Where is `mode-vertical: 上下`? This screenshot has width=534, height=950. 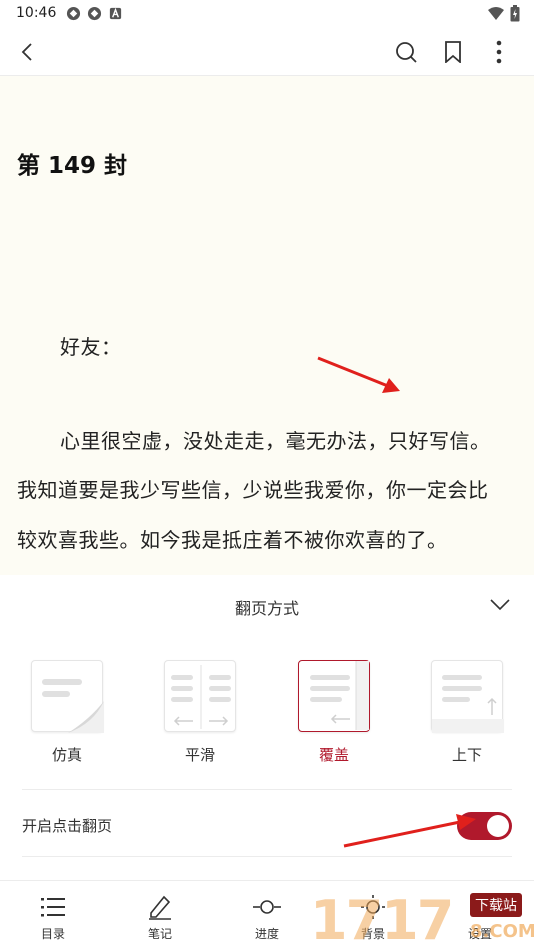 mode-vertical: 上下 is located at coordinates (467, 712).